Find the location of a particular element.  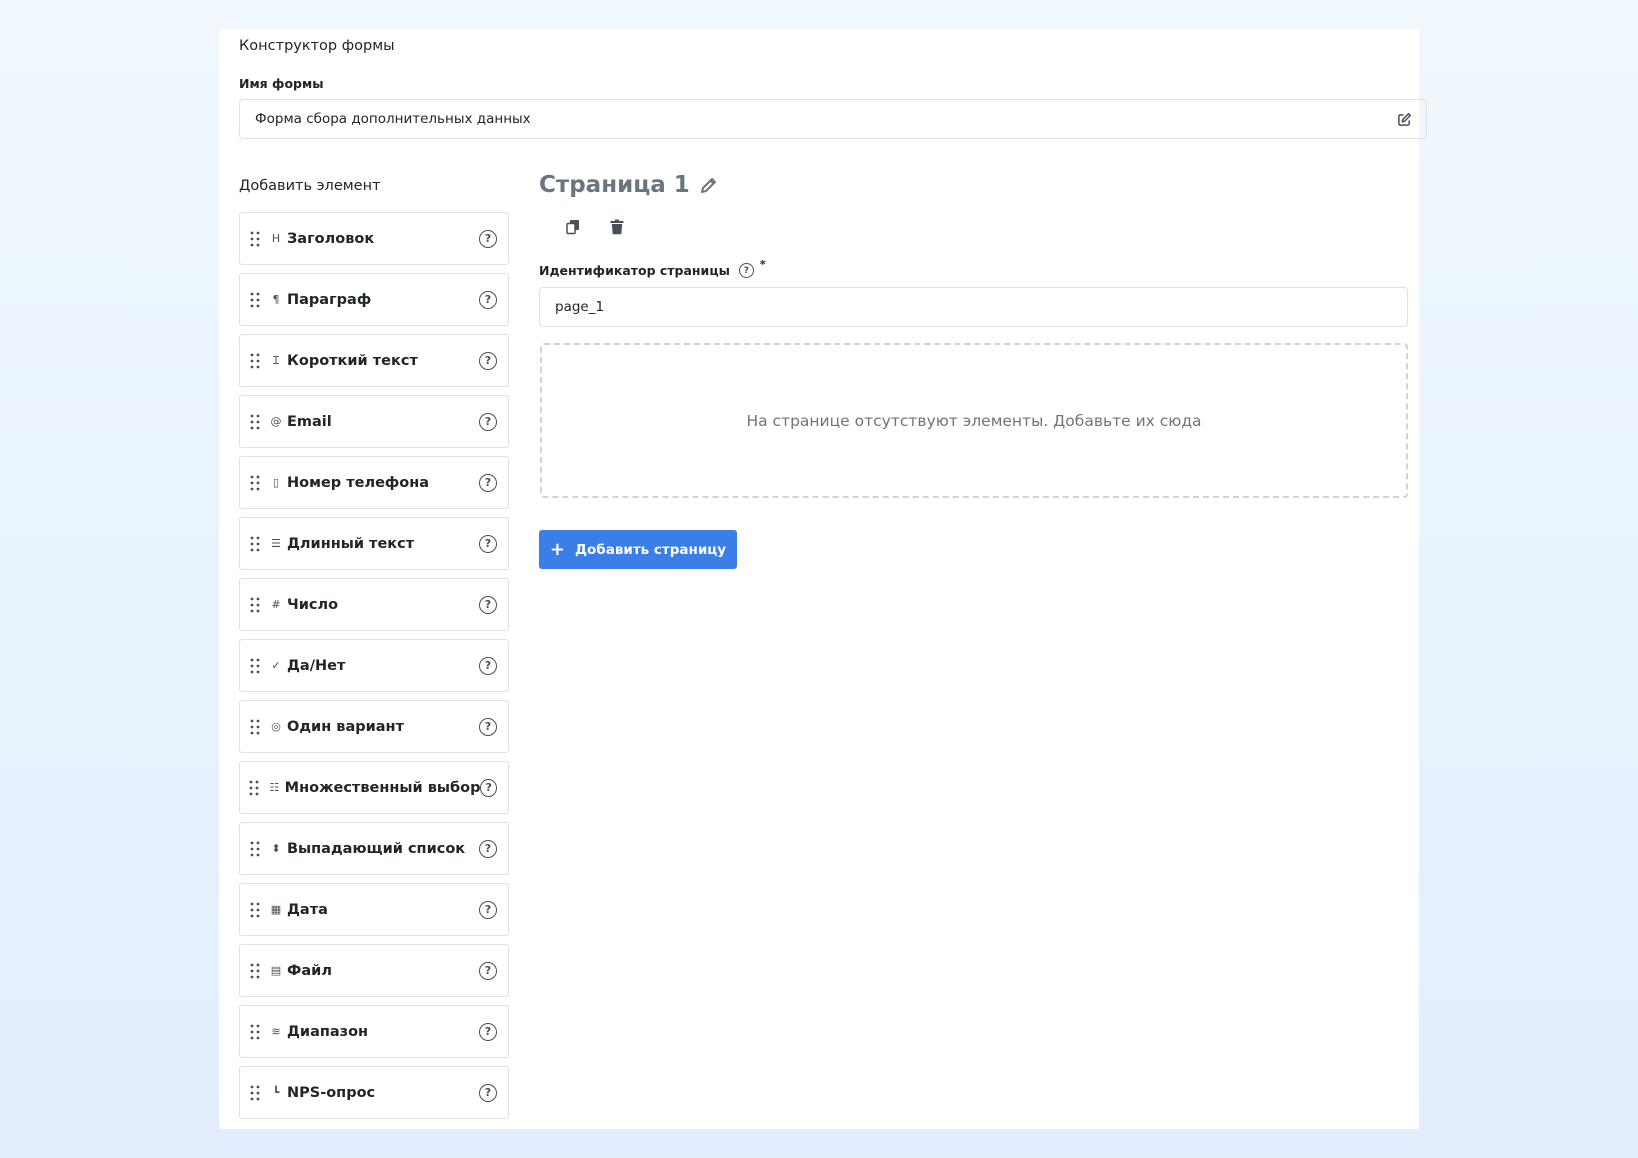

palette-item-label: Да/Нет is located at coordinates (316, 665).